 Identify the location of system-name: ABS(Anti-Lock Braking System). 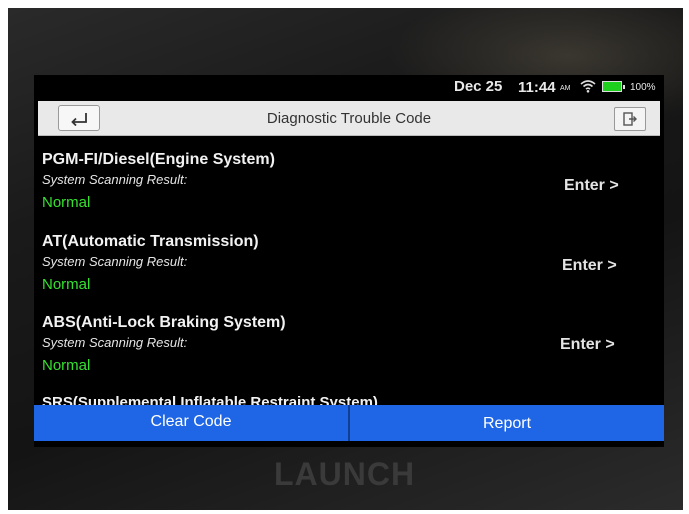
(164, 322).